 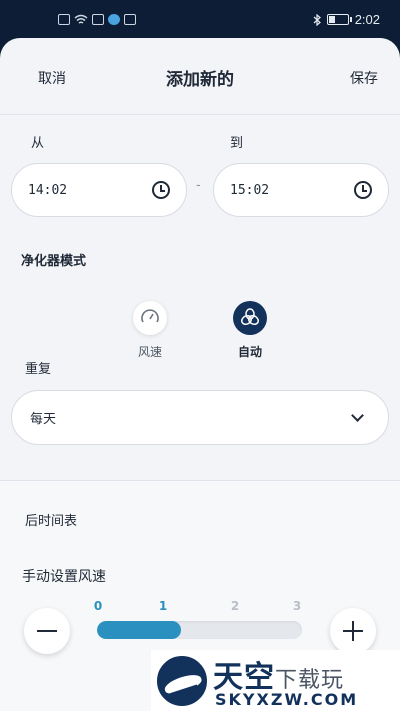 I want to click on gauge-icon, so click(x=150, y=316).